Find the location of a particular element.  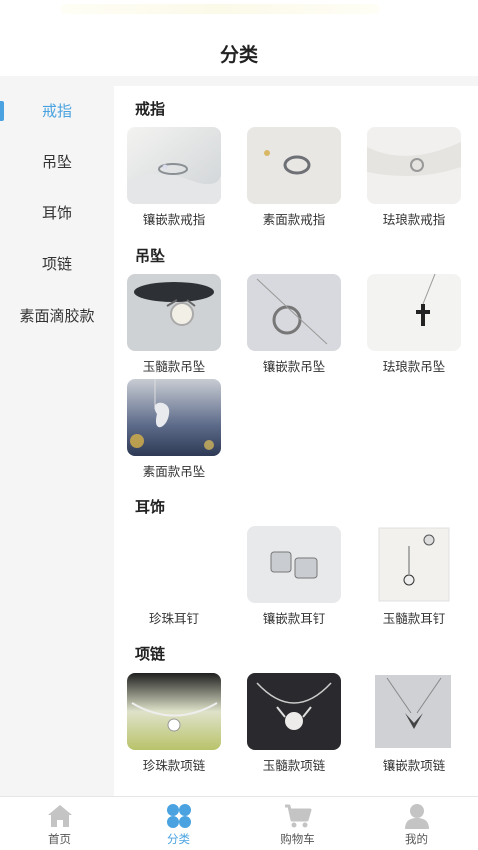

sidebar-item-label: 戒指 is located at coordinates (56, 111).